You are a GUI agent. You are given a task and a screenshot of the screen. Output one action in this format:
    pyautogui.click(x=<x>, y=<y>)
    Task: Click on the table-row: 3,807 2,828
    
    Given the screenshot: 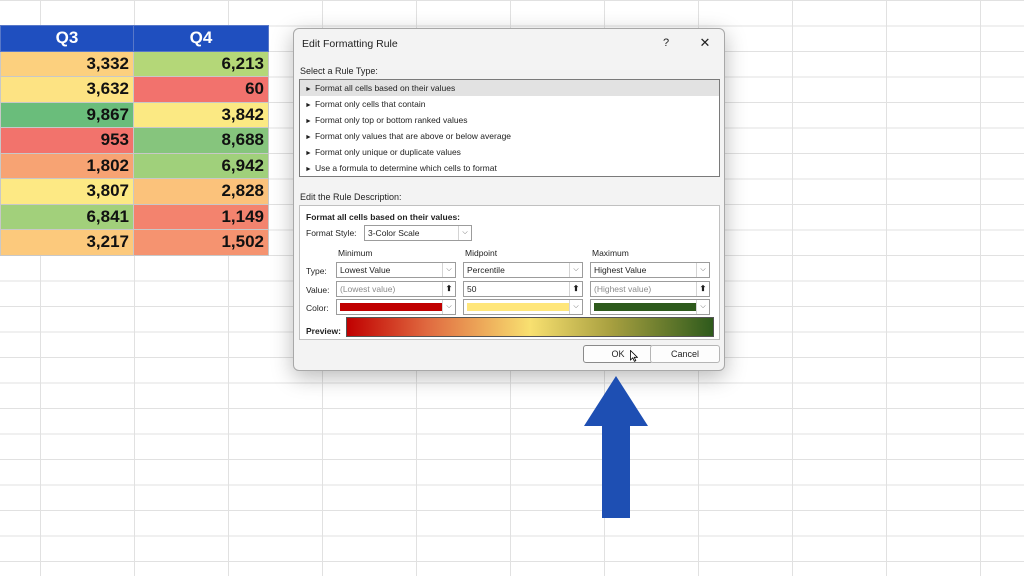 What is the action you would take?
    pyautogui.click(x=134, y=191)
    